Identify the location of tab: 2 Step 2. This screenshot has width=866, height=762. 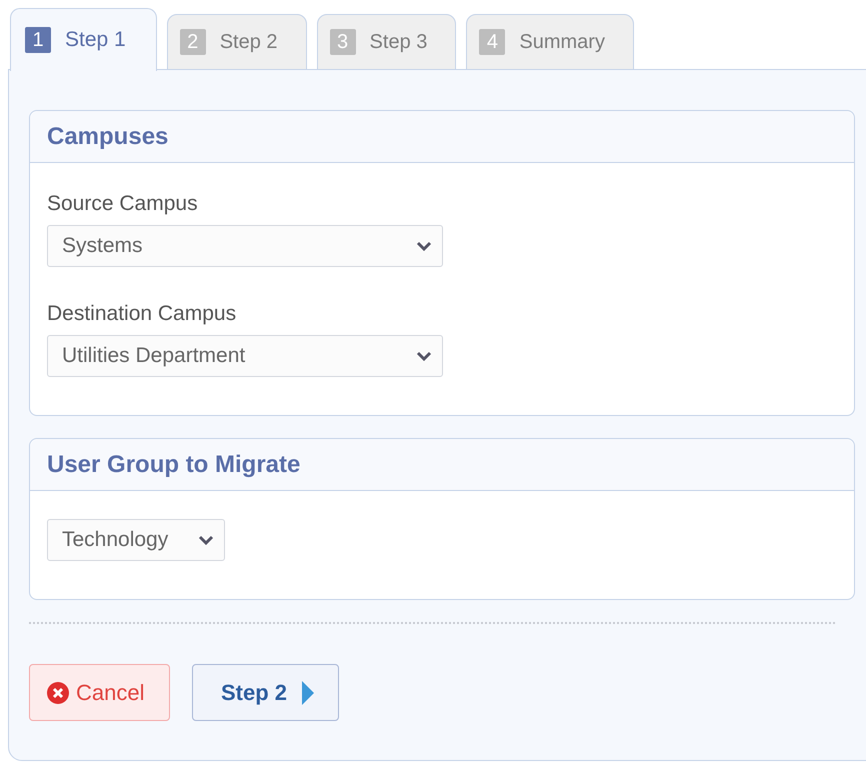
(236, 42).